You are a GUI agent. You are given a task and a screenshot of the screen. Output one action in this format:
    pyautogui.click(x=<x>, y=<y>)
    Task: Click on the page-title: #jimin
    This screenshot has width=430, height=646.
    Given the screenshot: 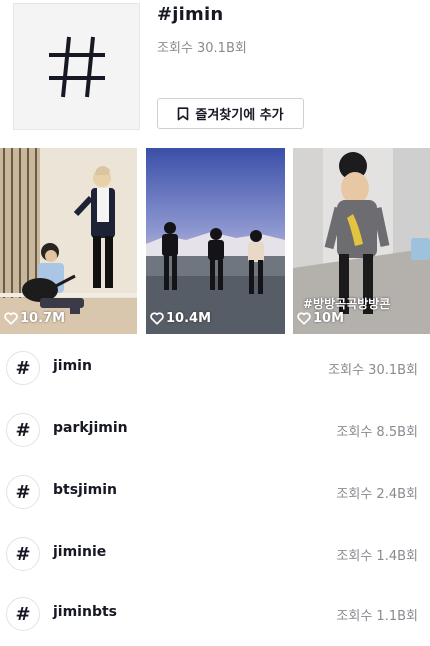 What is the action you would take?
    pyautogui.click(x=190, y=14)
    